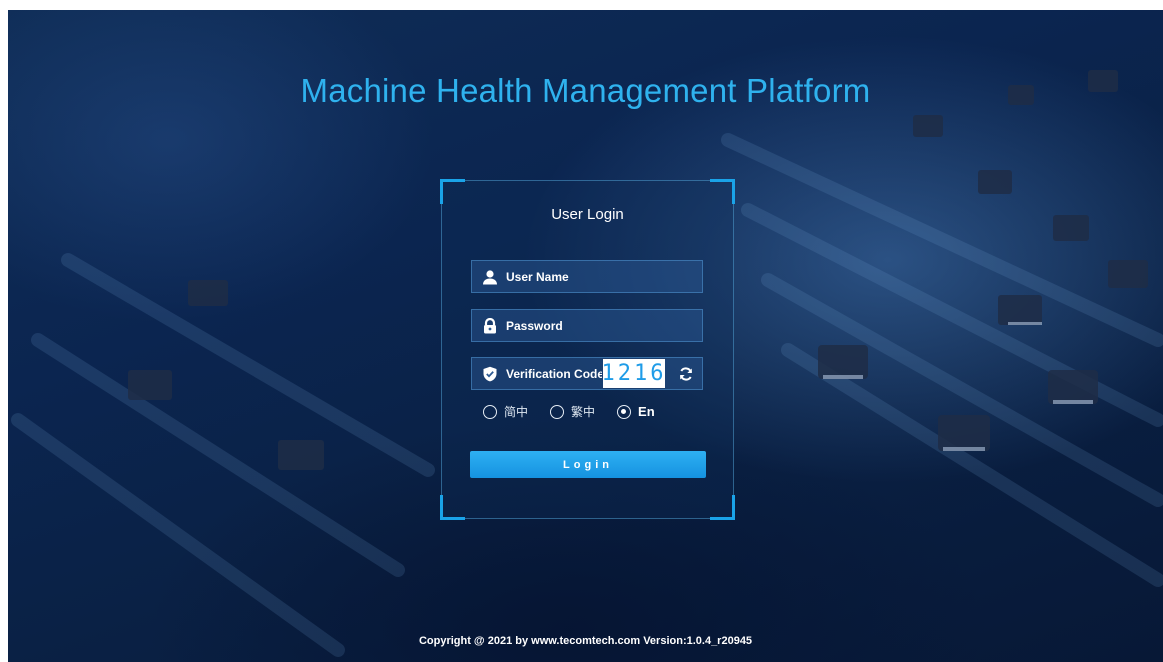  I want to click on language-selector: 简中 繁中 En, so click(580, 411).